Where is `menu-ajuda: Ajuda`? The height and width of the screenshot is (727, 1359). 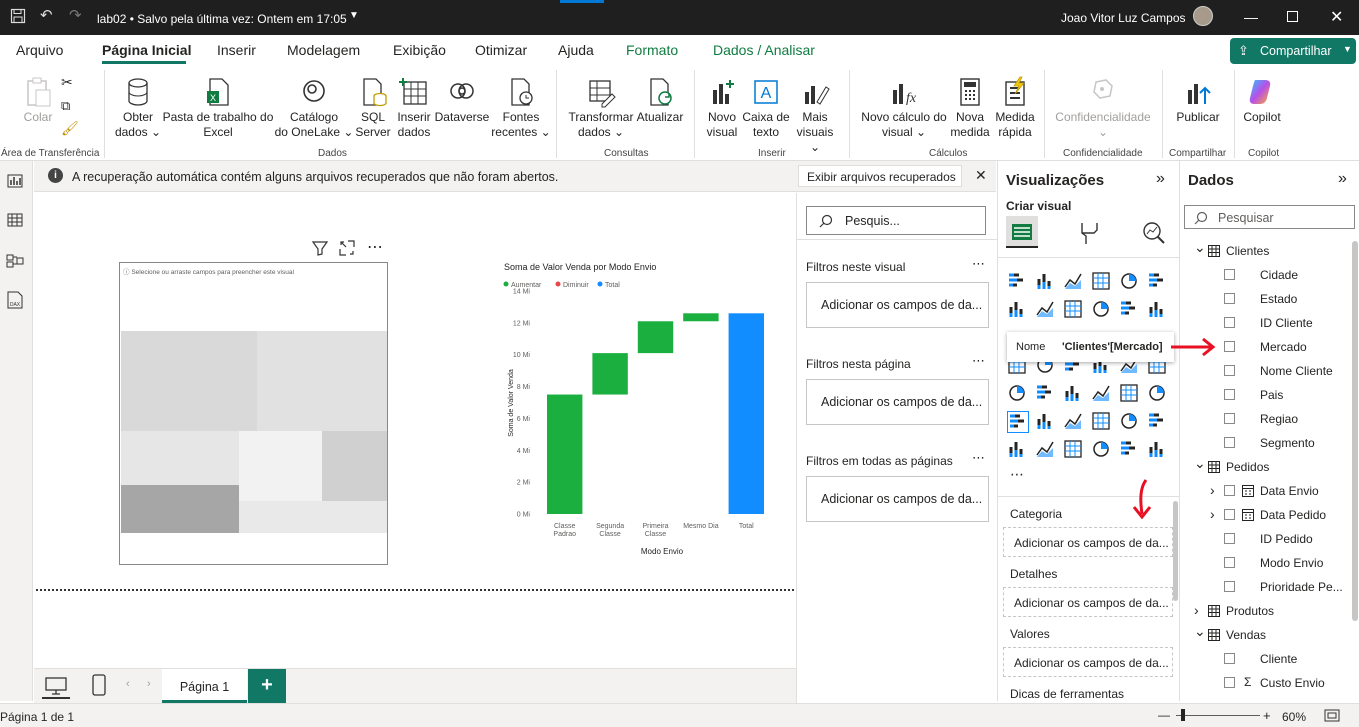 menu-ajuda: Ajuda is located at coordinates (576, 50).